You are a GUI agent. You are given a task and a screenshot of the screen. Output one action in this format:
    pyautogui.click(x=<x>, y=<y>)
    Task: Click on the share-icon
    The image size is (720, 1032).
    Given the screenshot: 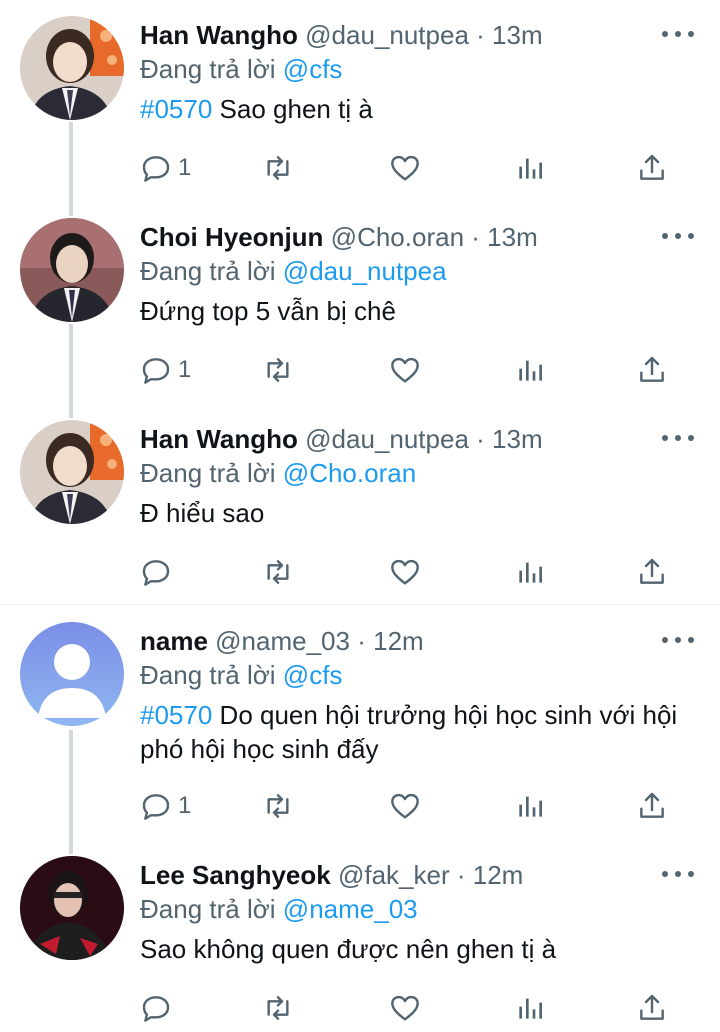 What is the action you would take?
    pyautogui.click(x=652, y=369)
    